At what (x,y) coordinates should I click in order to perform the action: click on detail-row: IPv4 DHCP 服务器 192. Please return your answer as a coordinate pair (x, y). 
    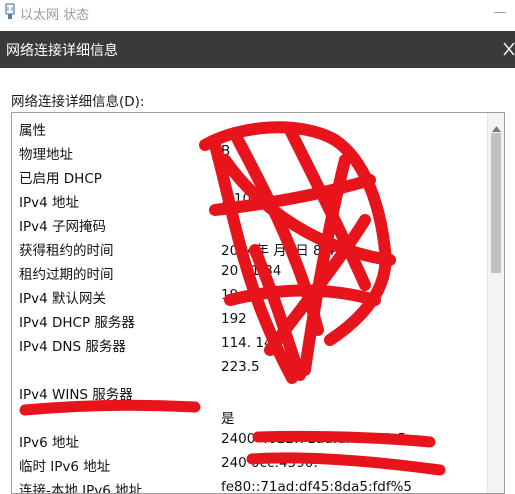
    Looking at the image, I should click on (249, 320).